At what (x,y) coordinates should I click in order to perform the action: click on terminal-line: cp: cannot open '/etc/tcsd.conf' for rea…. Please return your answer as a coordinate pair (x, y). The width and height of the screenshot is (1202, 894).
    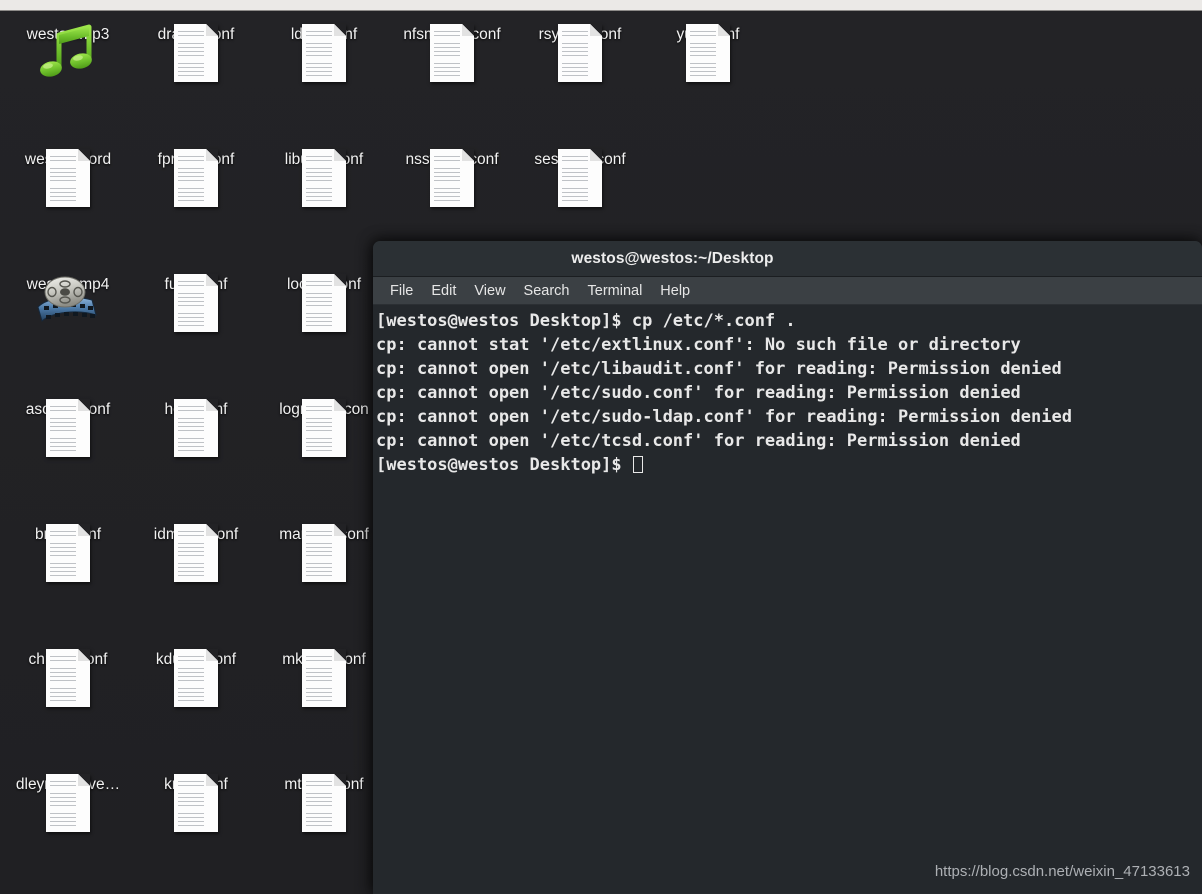
    Looking at the image, I should click on (698, 441).